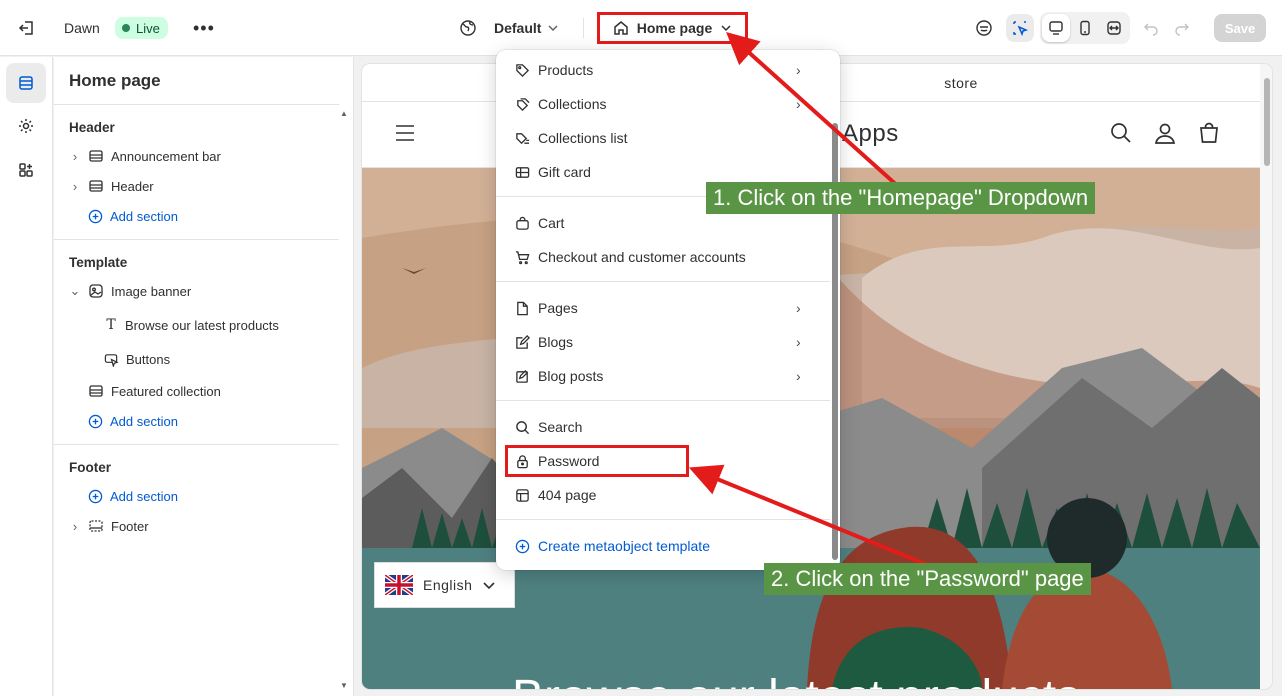 The image size is (1282, 696). I want to click on apps-icon, so click(26, 170).